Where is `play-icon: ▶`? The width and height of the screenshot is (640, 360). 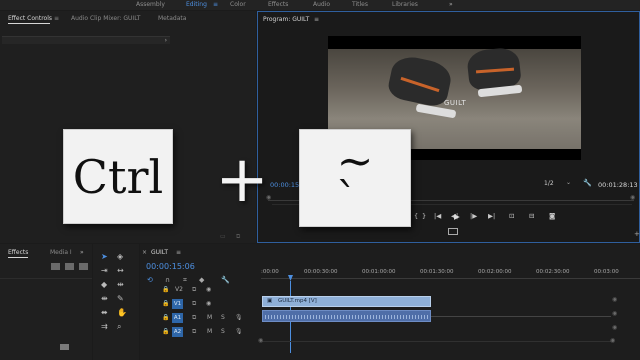
play-icon: ▶ is located at coordinates (457, 216).